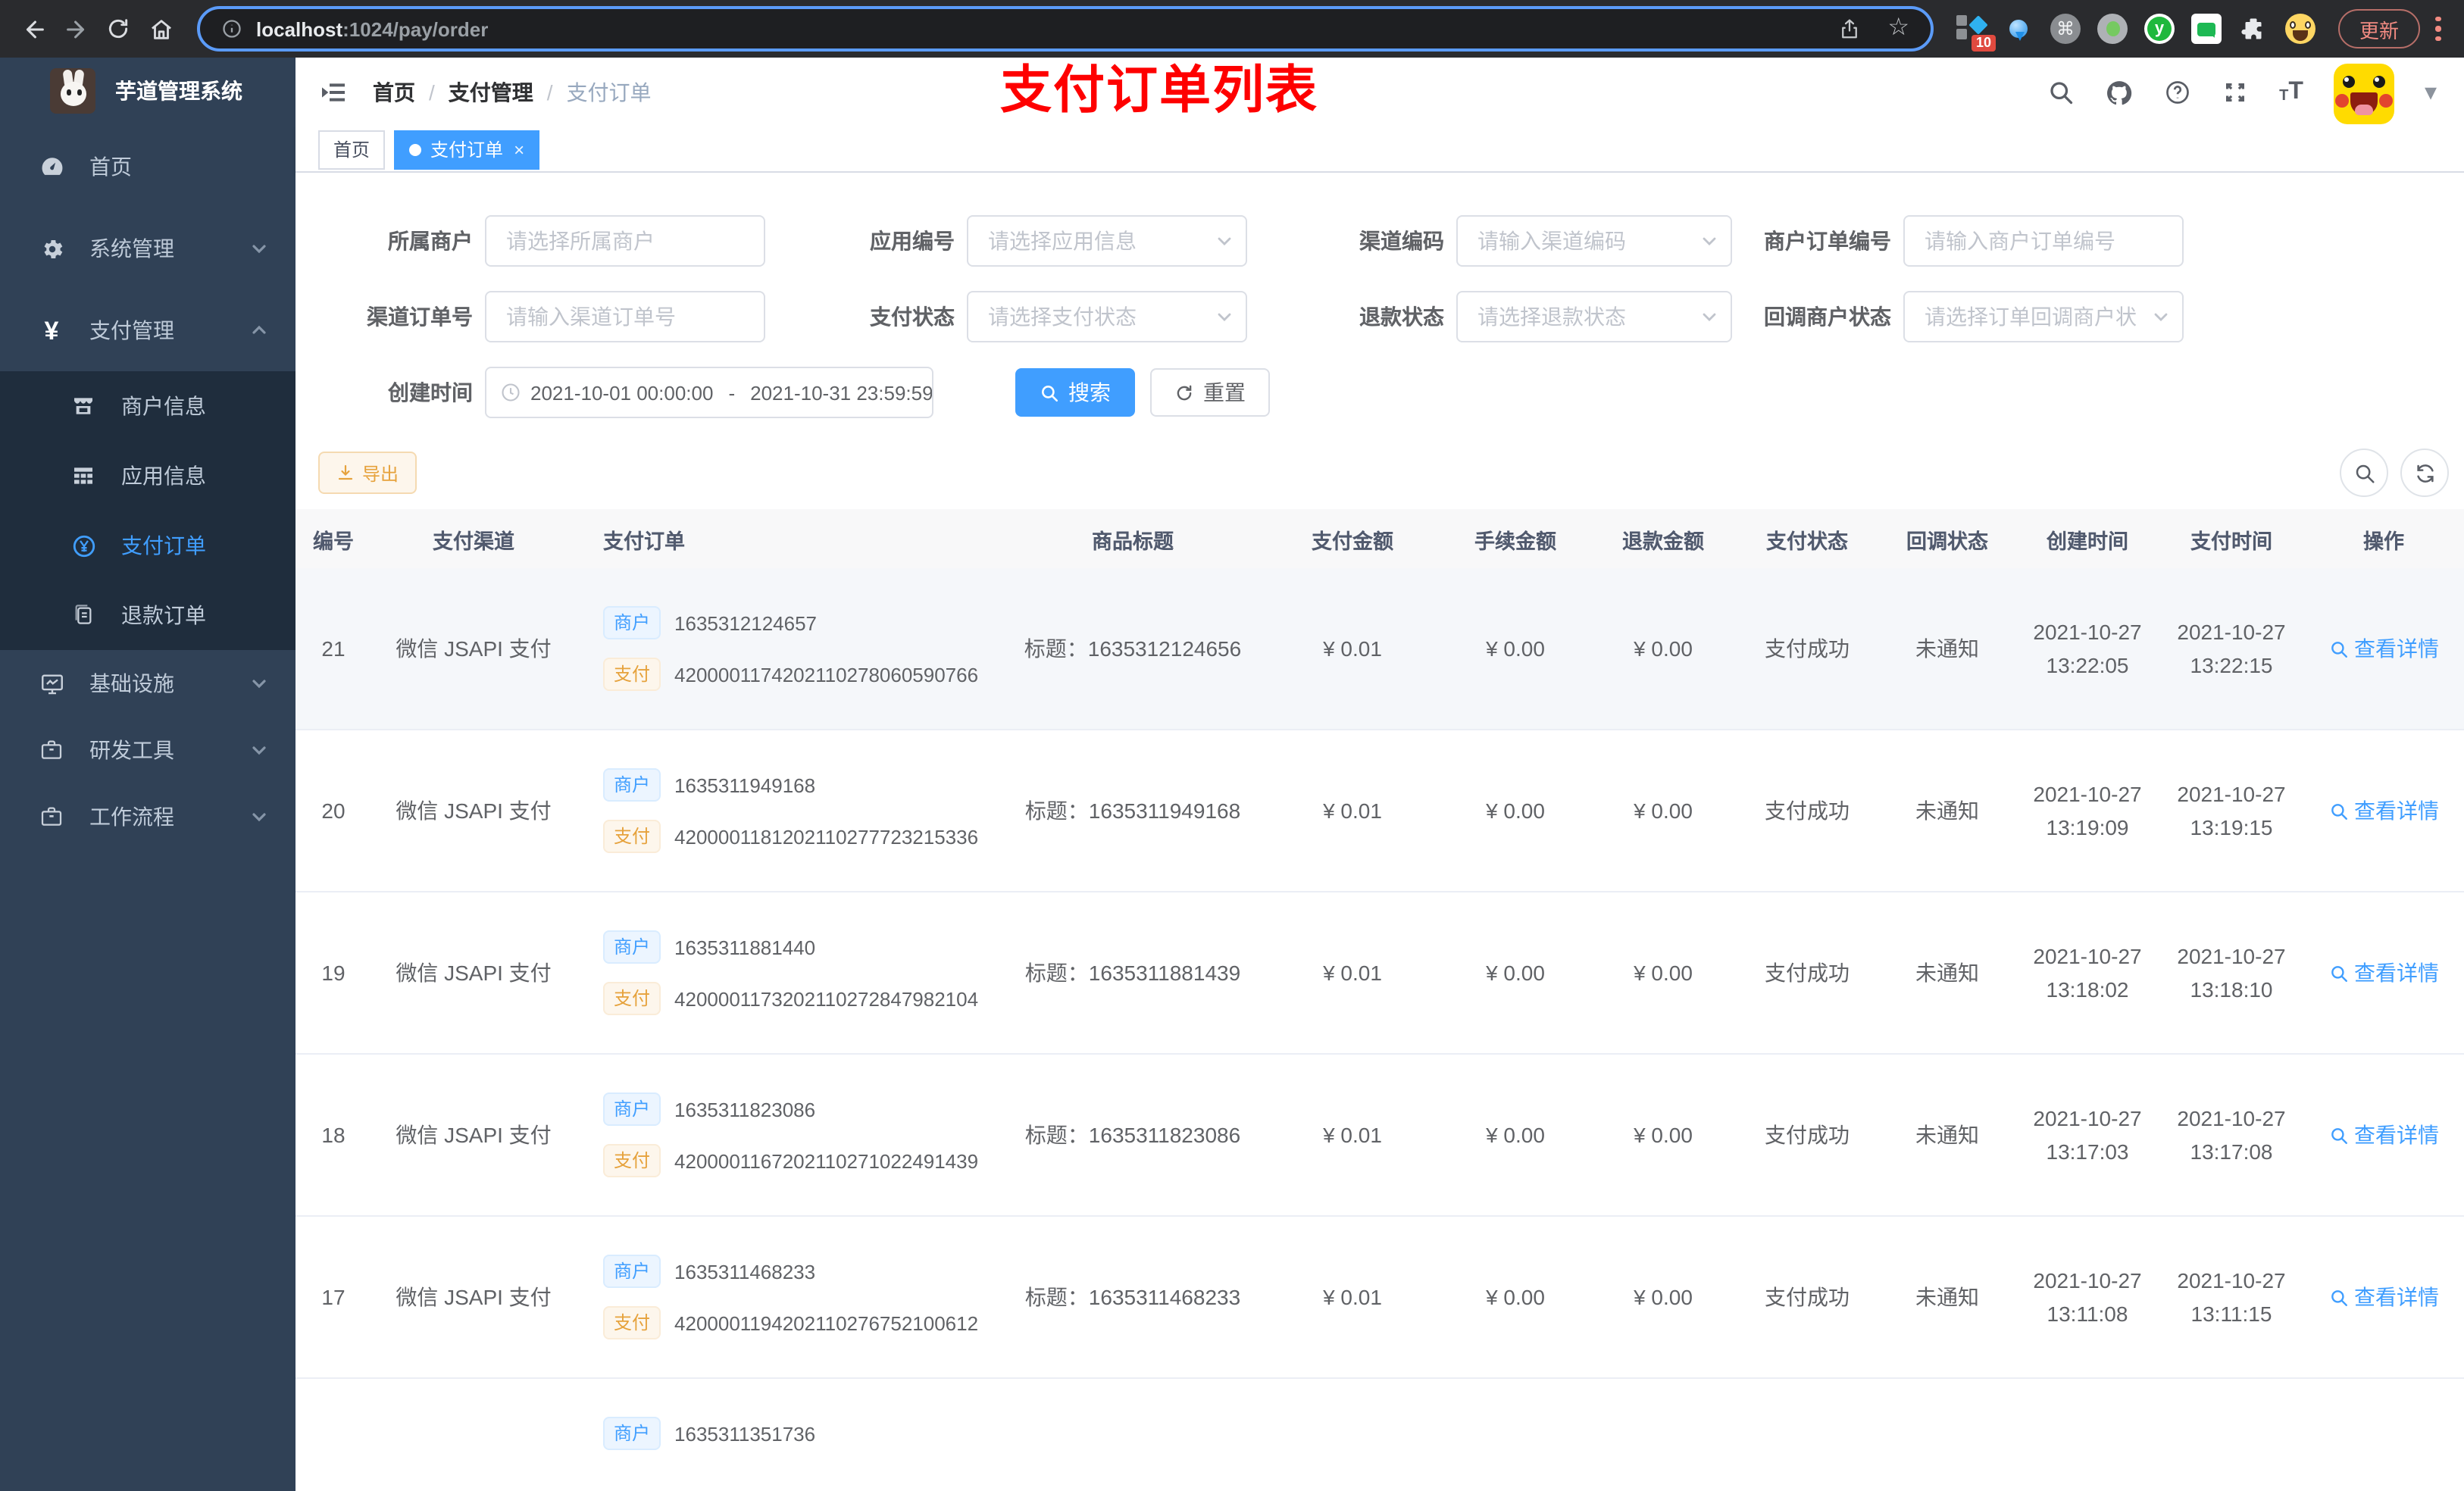 Image resolution: width=2464 pixels, height=1491 pixels. I want to click on search-button: 搜索, so click(1075, 392).